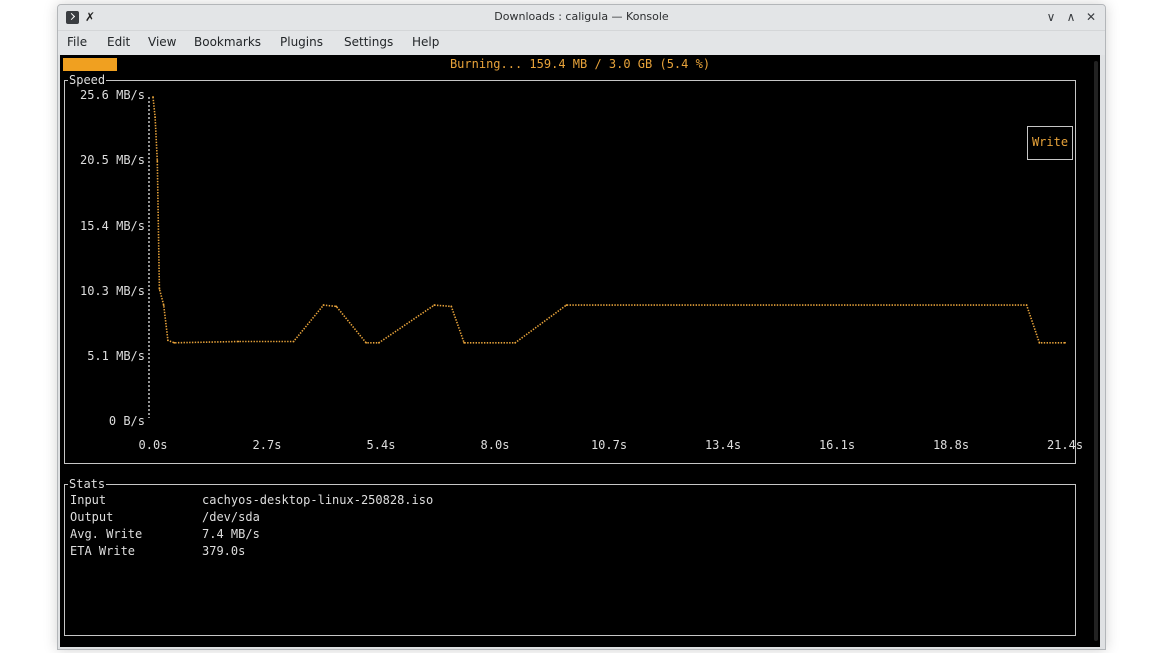 This screenshot has width=1160, height=653. I want to click on legend-box: Write, so click(1050, 143).